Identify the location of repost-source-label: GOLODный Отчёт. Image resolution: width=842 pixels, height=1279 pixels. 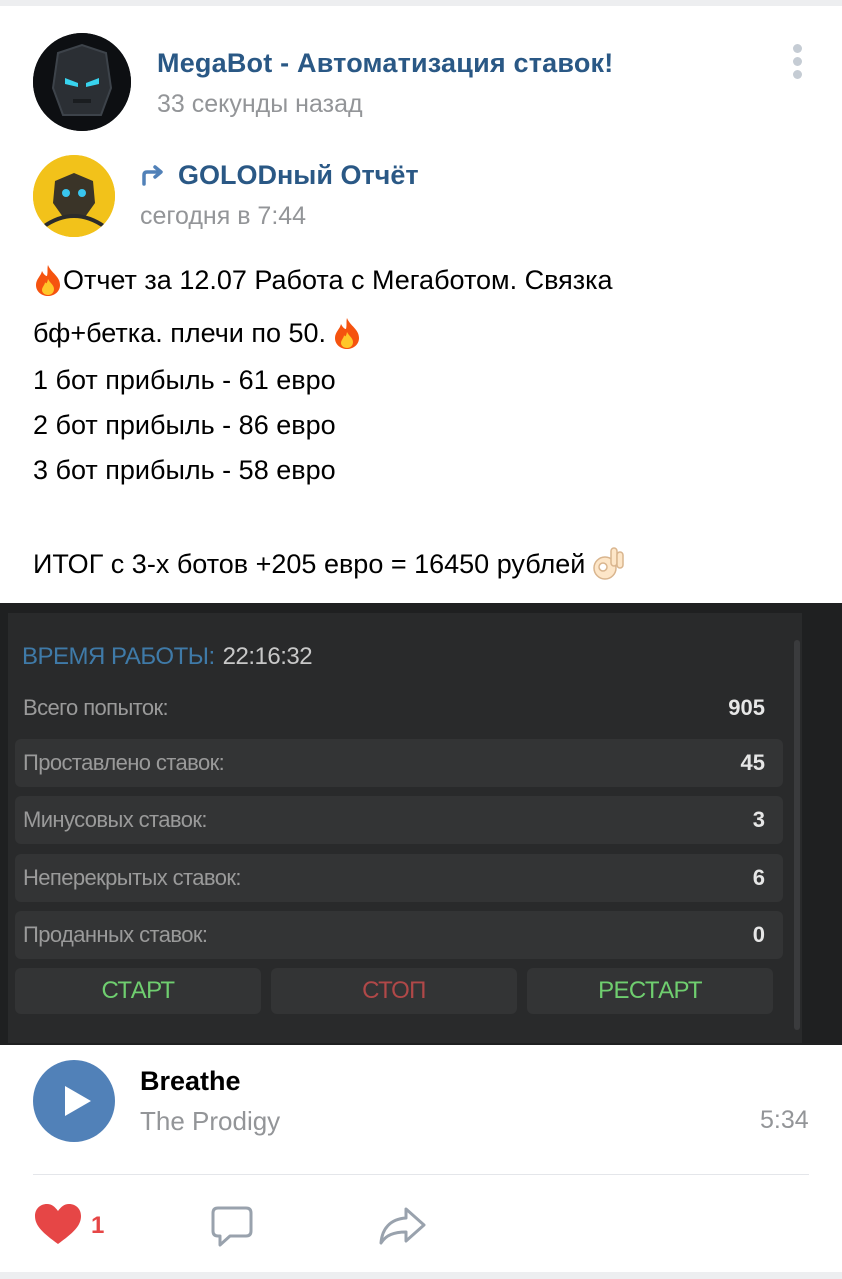
(298, 175).